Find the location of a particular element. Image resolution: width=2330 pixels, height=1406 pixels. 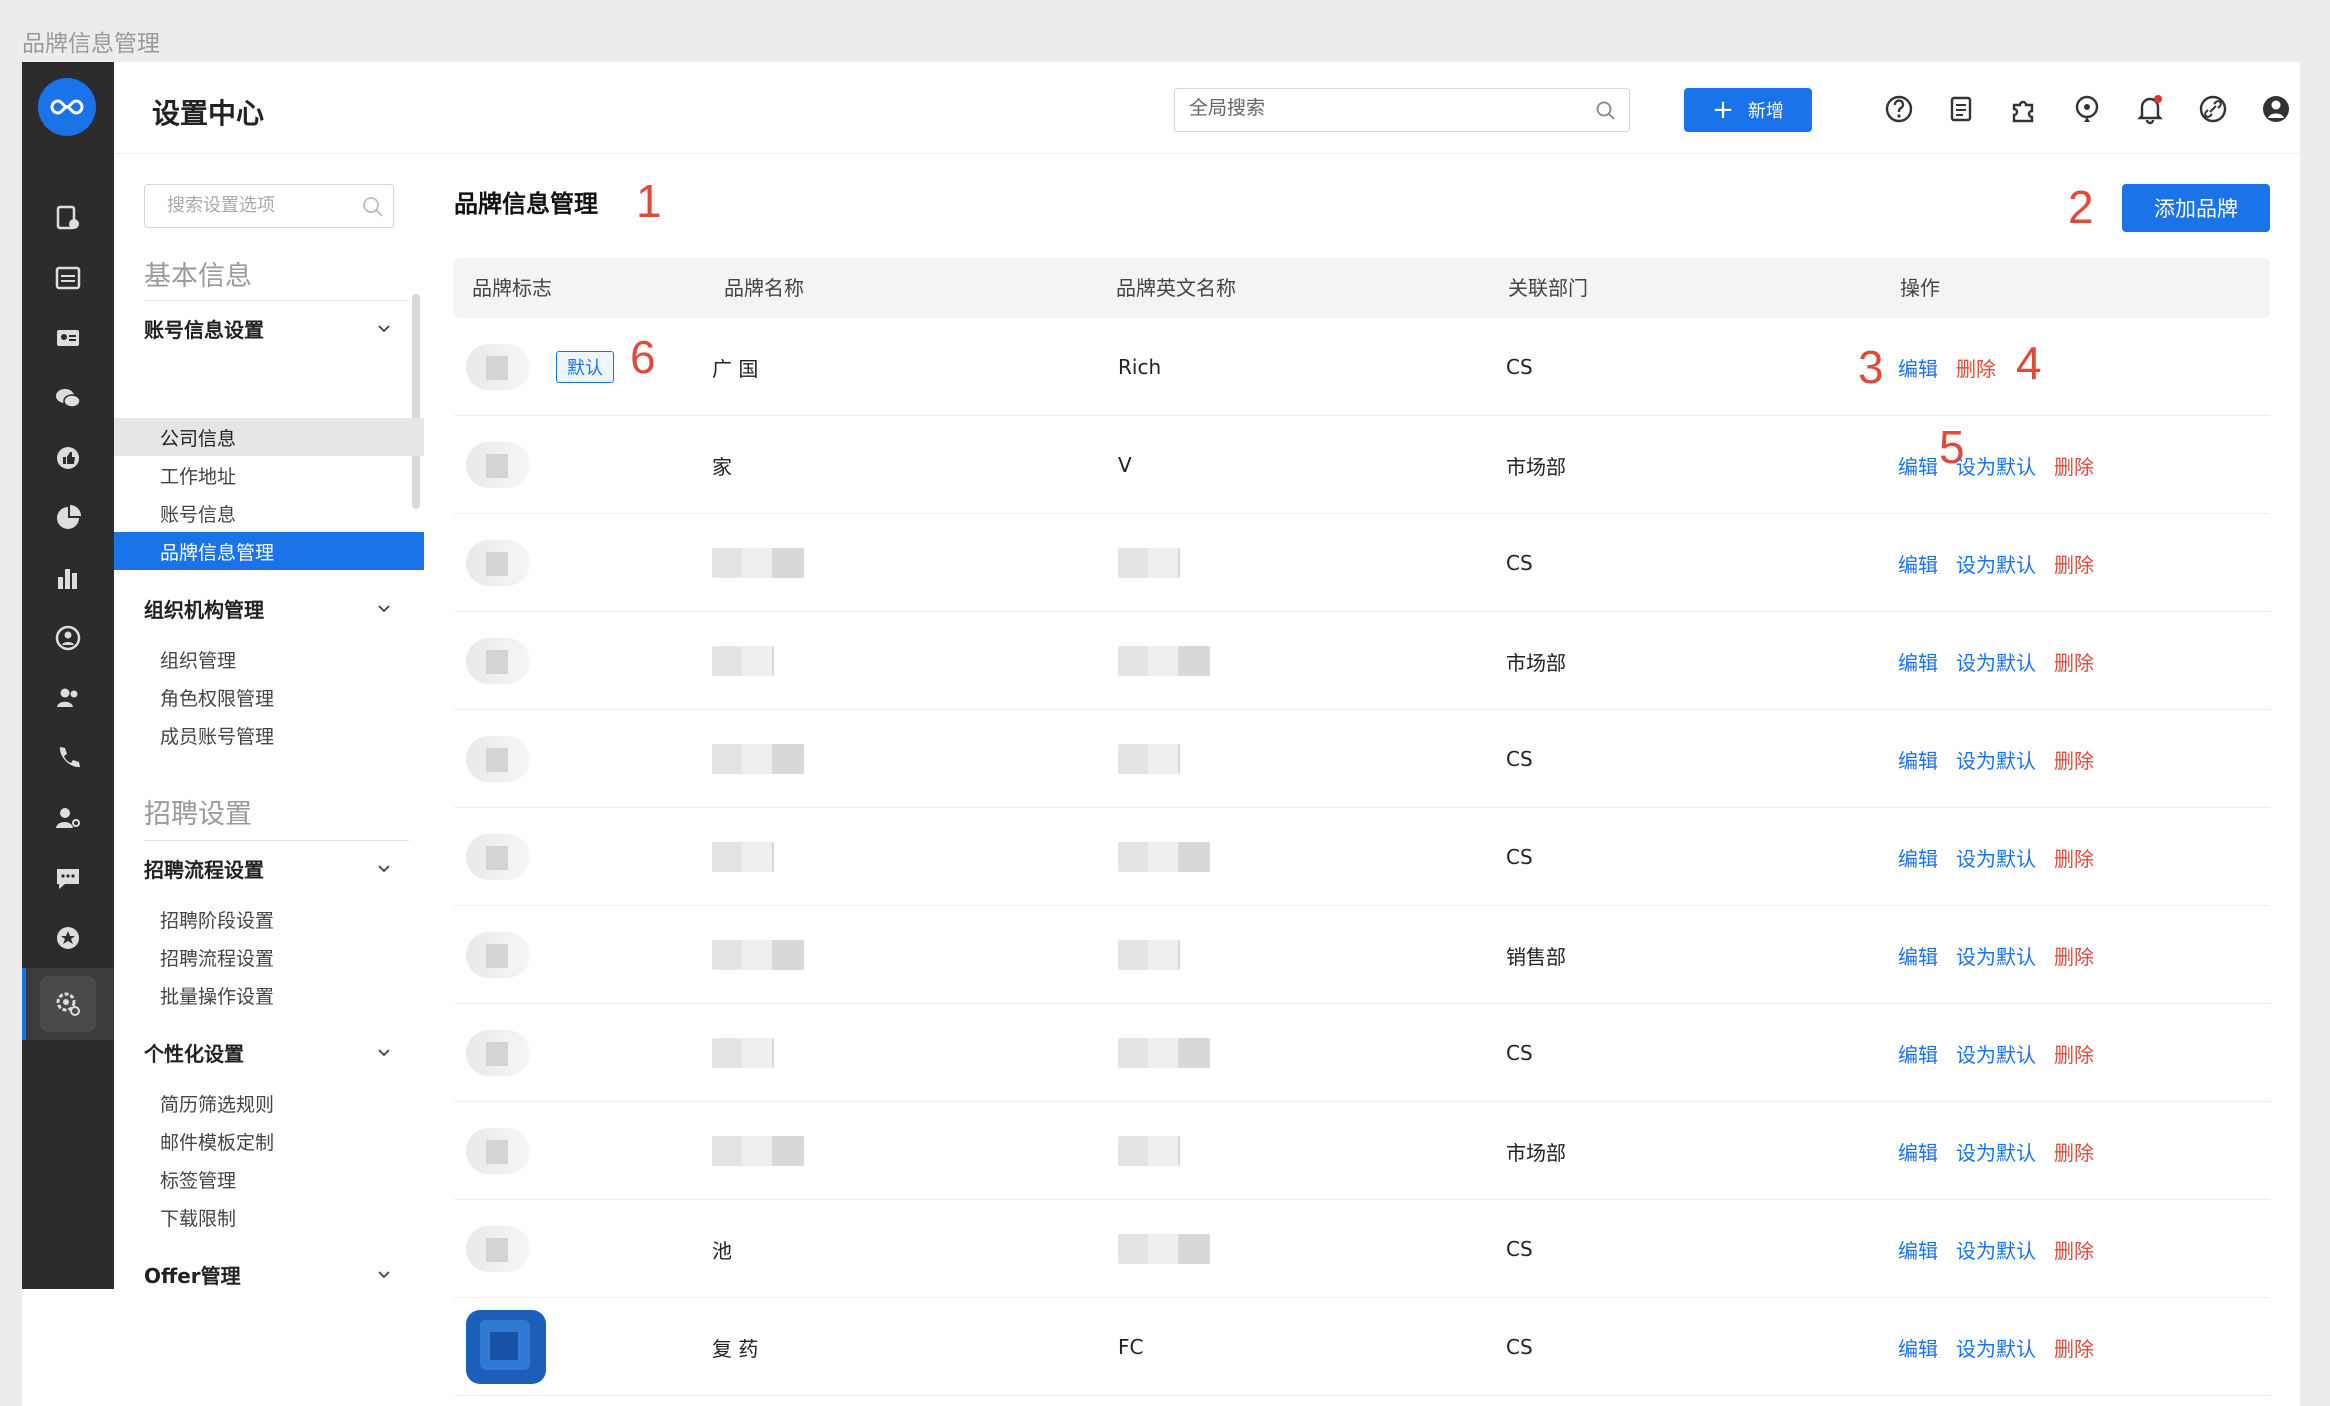

new-button: + 新增 is located at coordinates (1748, 110).